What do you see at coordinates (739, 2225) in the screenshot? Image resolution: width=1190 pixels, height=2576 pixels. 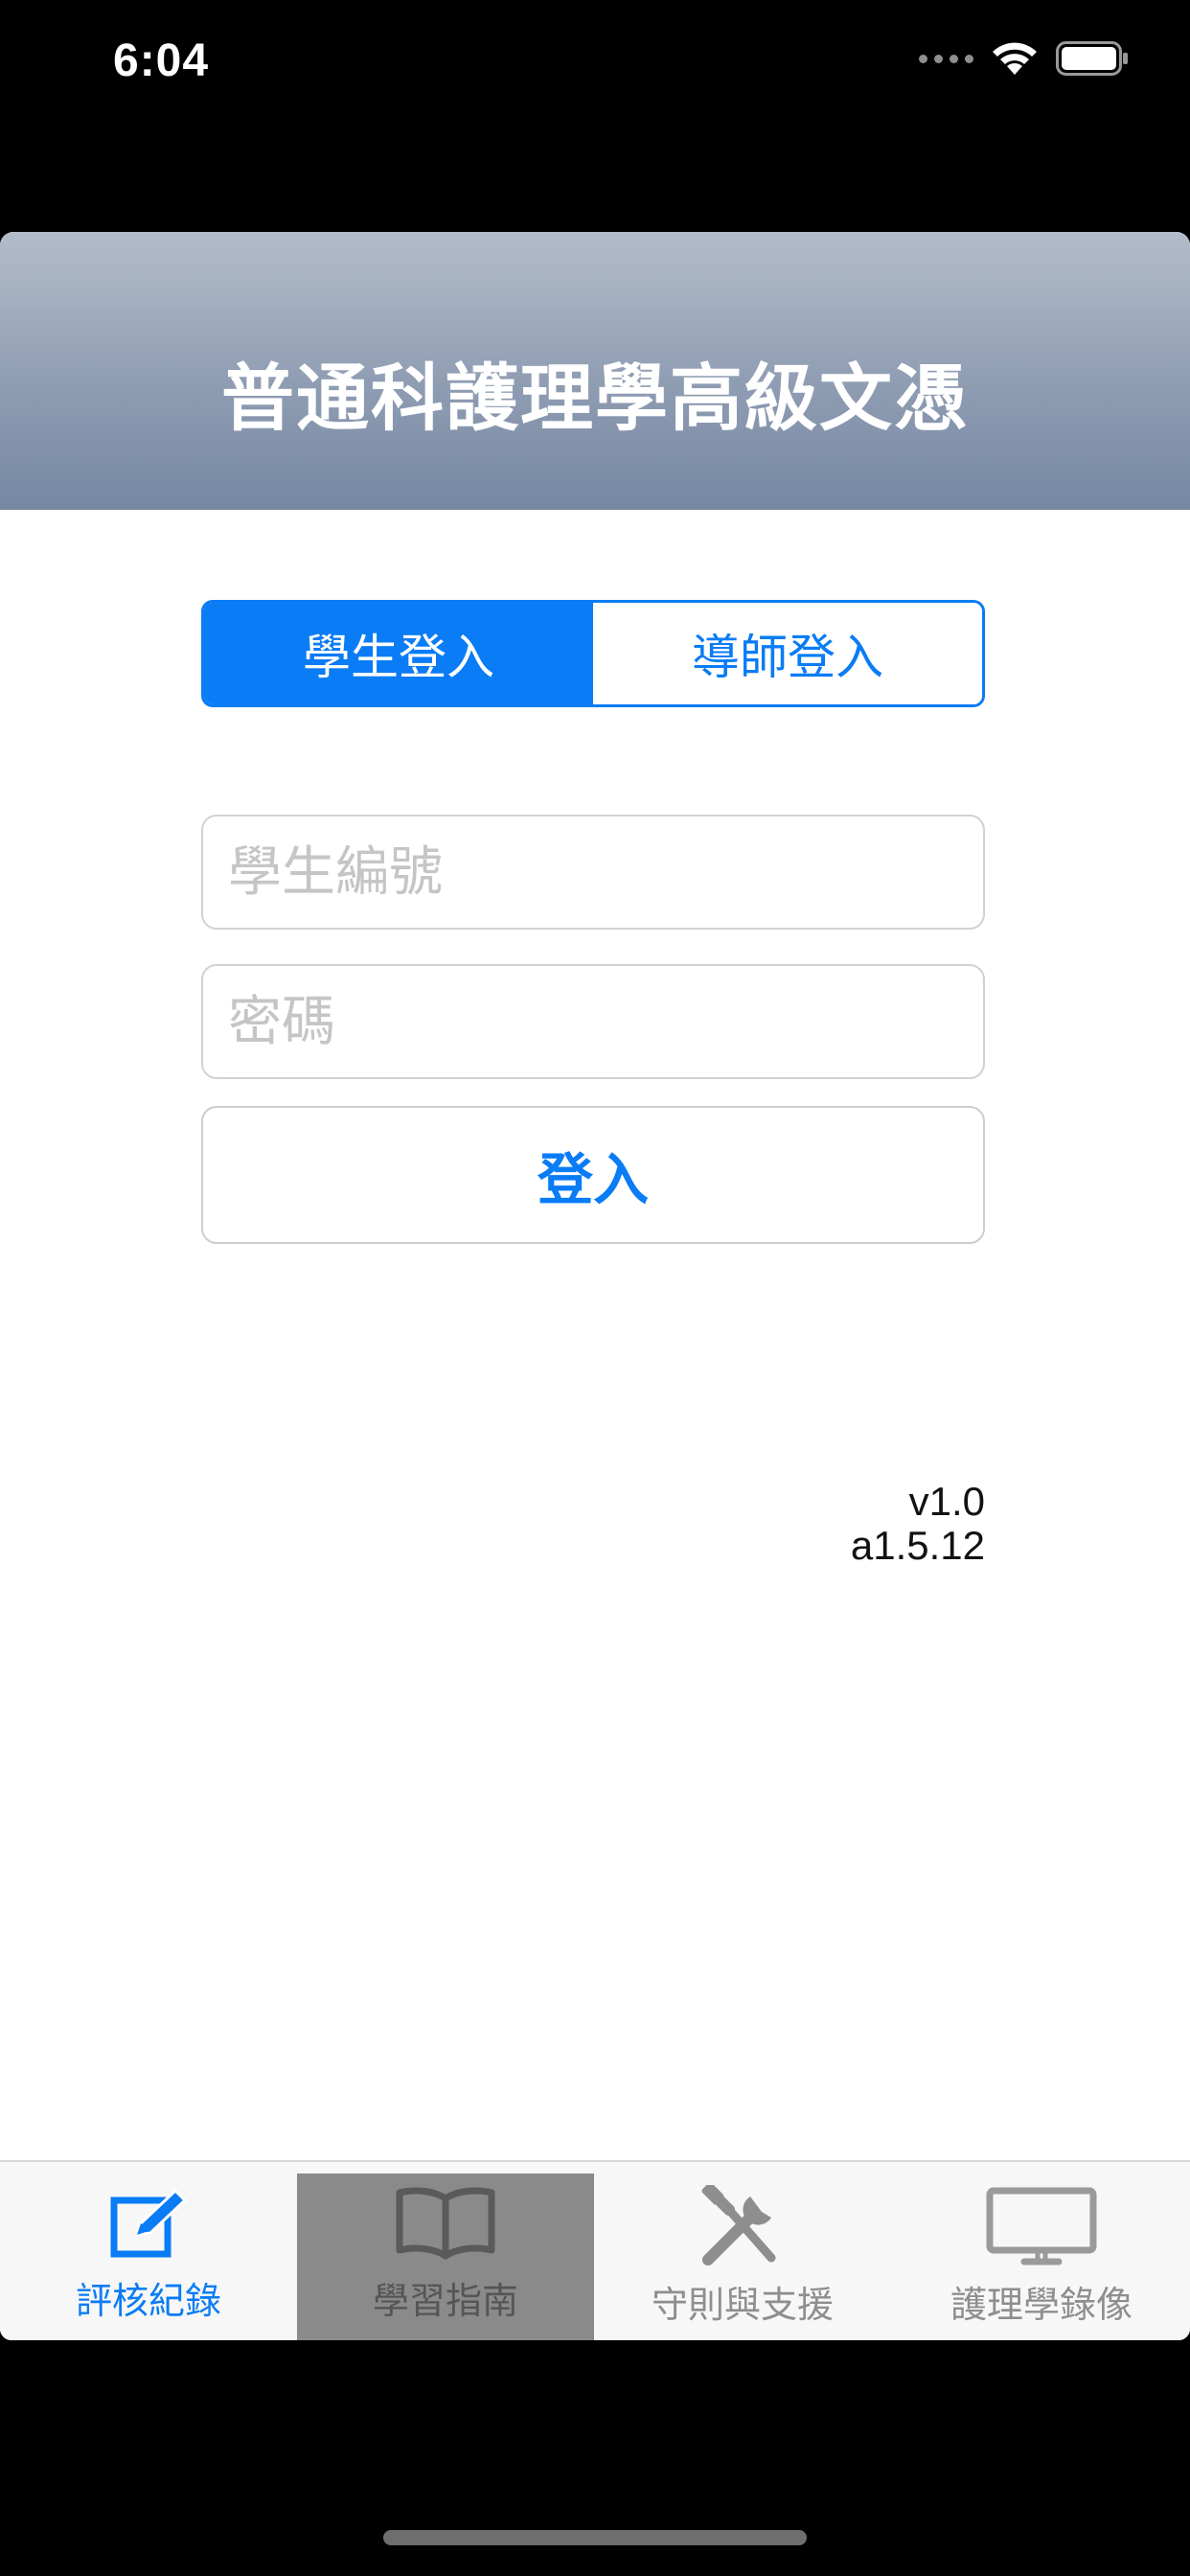 I see `tools-icon` at bounding box center [739, 2225].